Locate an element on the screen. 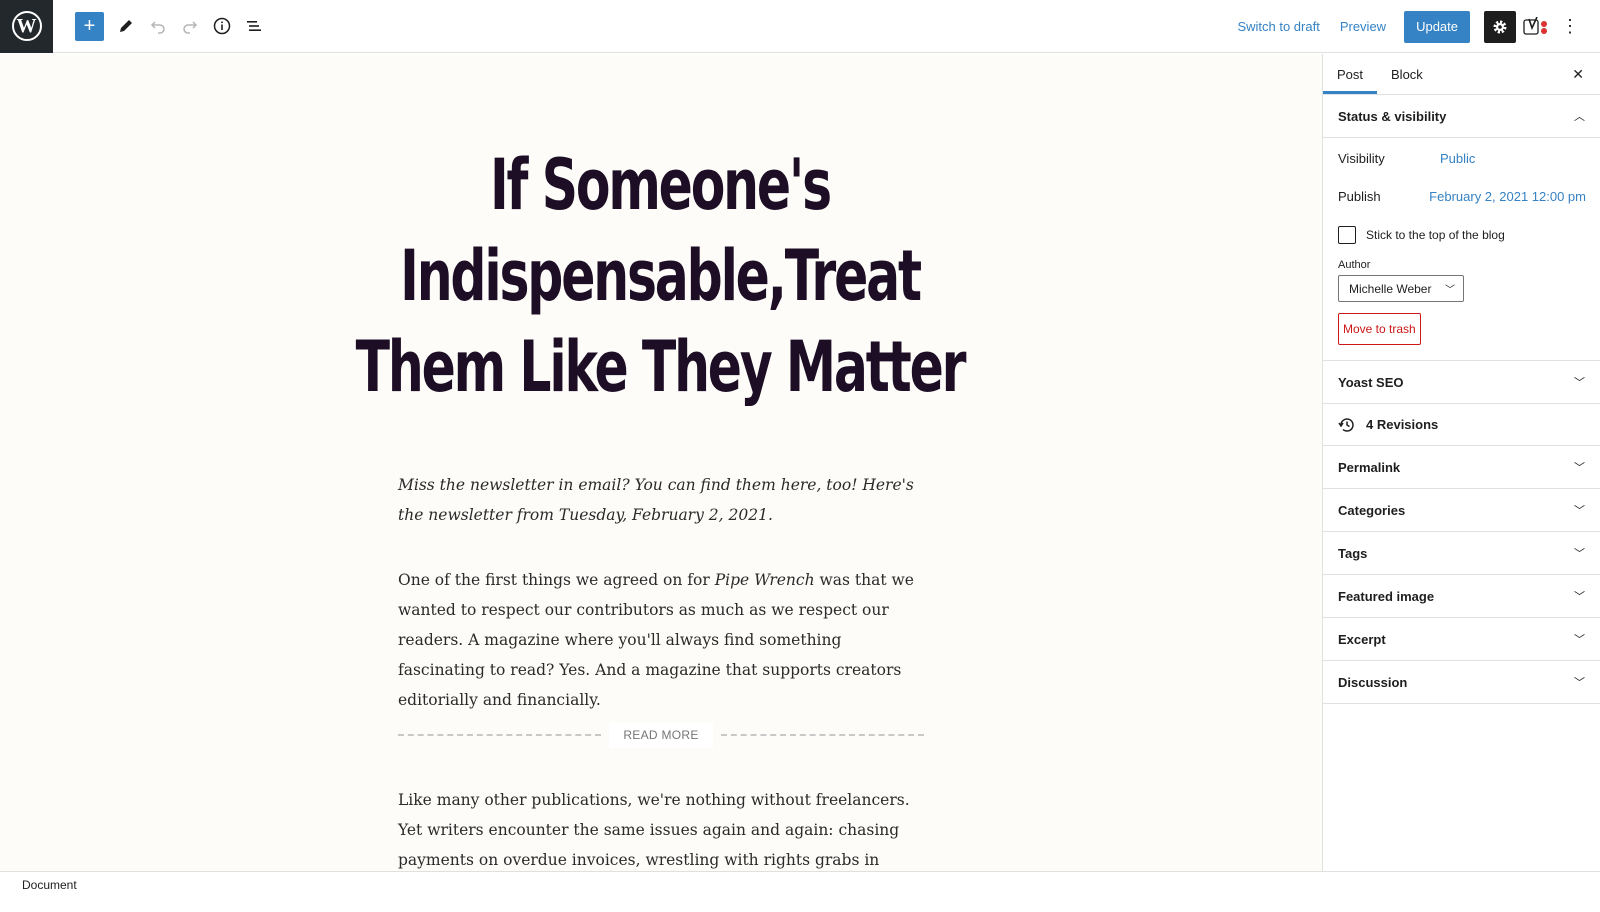 This screenshot has width=1600, height=912. yoast-icon is located at coordinates (1535, 25).